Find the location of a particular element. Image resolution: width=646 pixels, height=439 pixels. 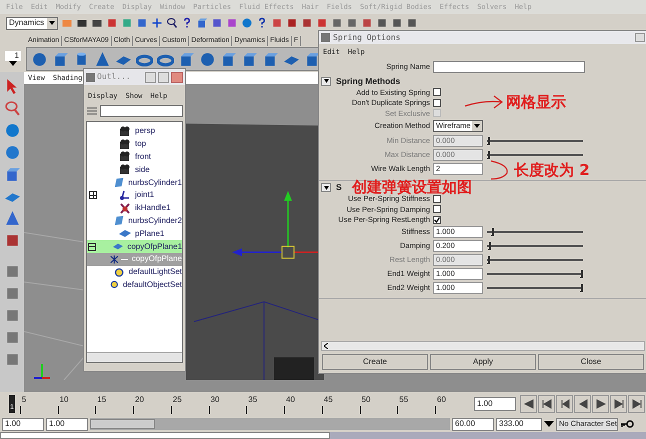

outliner-item: defaultObjectSet is located at coordinates (134, 285).